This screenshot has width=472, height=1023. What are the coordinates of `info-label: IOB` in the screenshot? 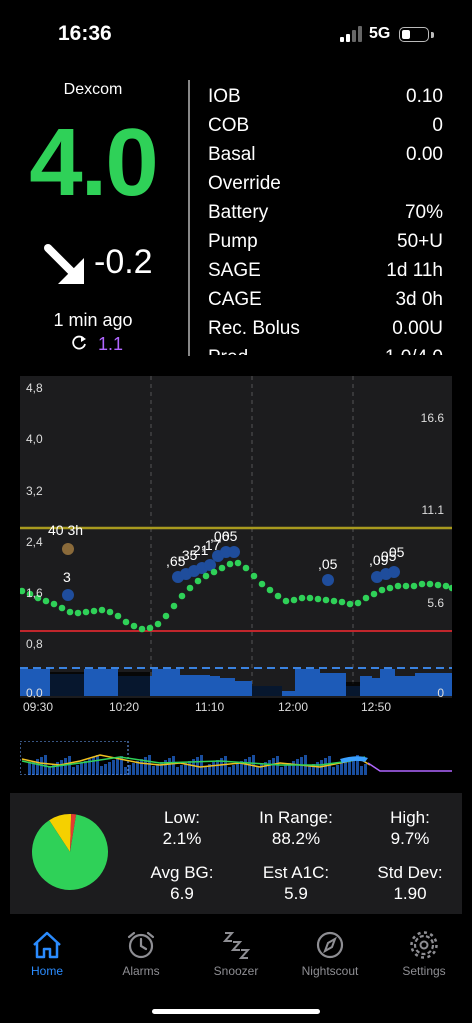 It's located at (224, 96).